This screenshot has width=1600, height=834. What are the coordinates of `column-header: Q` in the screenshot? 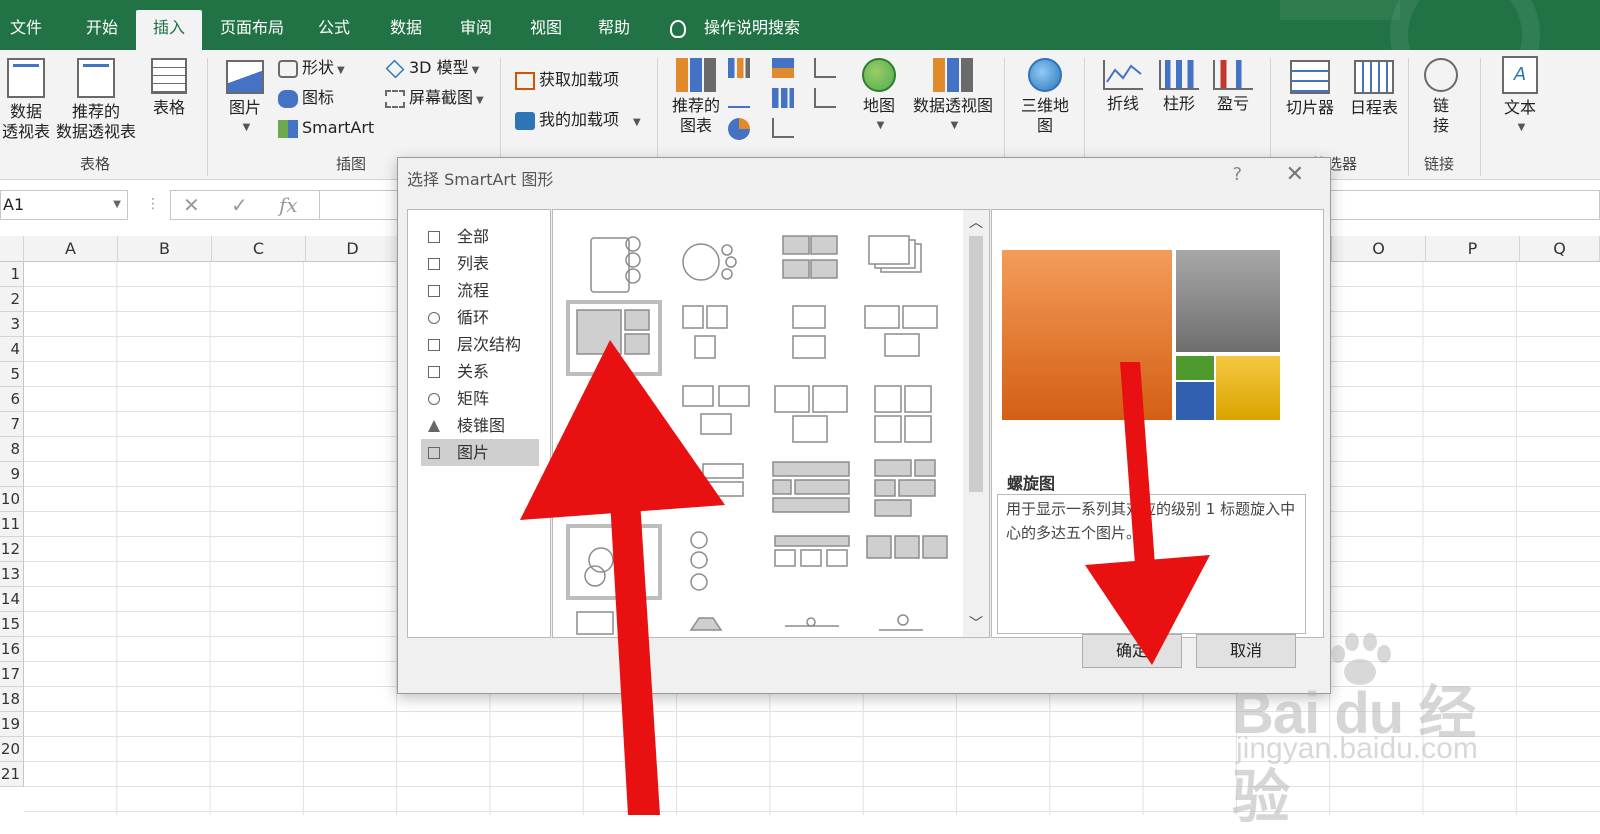 It's located at (1560, 249).